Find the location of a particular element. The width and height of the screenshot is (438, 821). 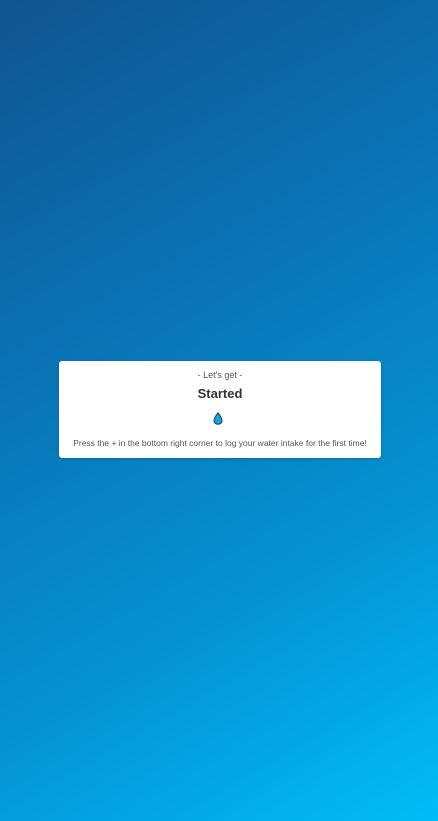

water-drop-icon is located at coordinates (218, 418).